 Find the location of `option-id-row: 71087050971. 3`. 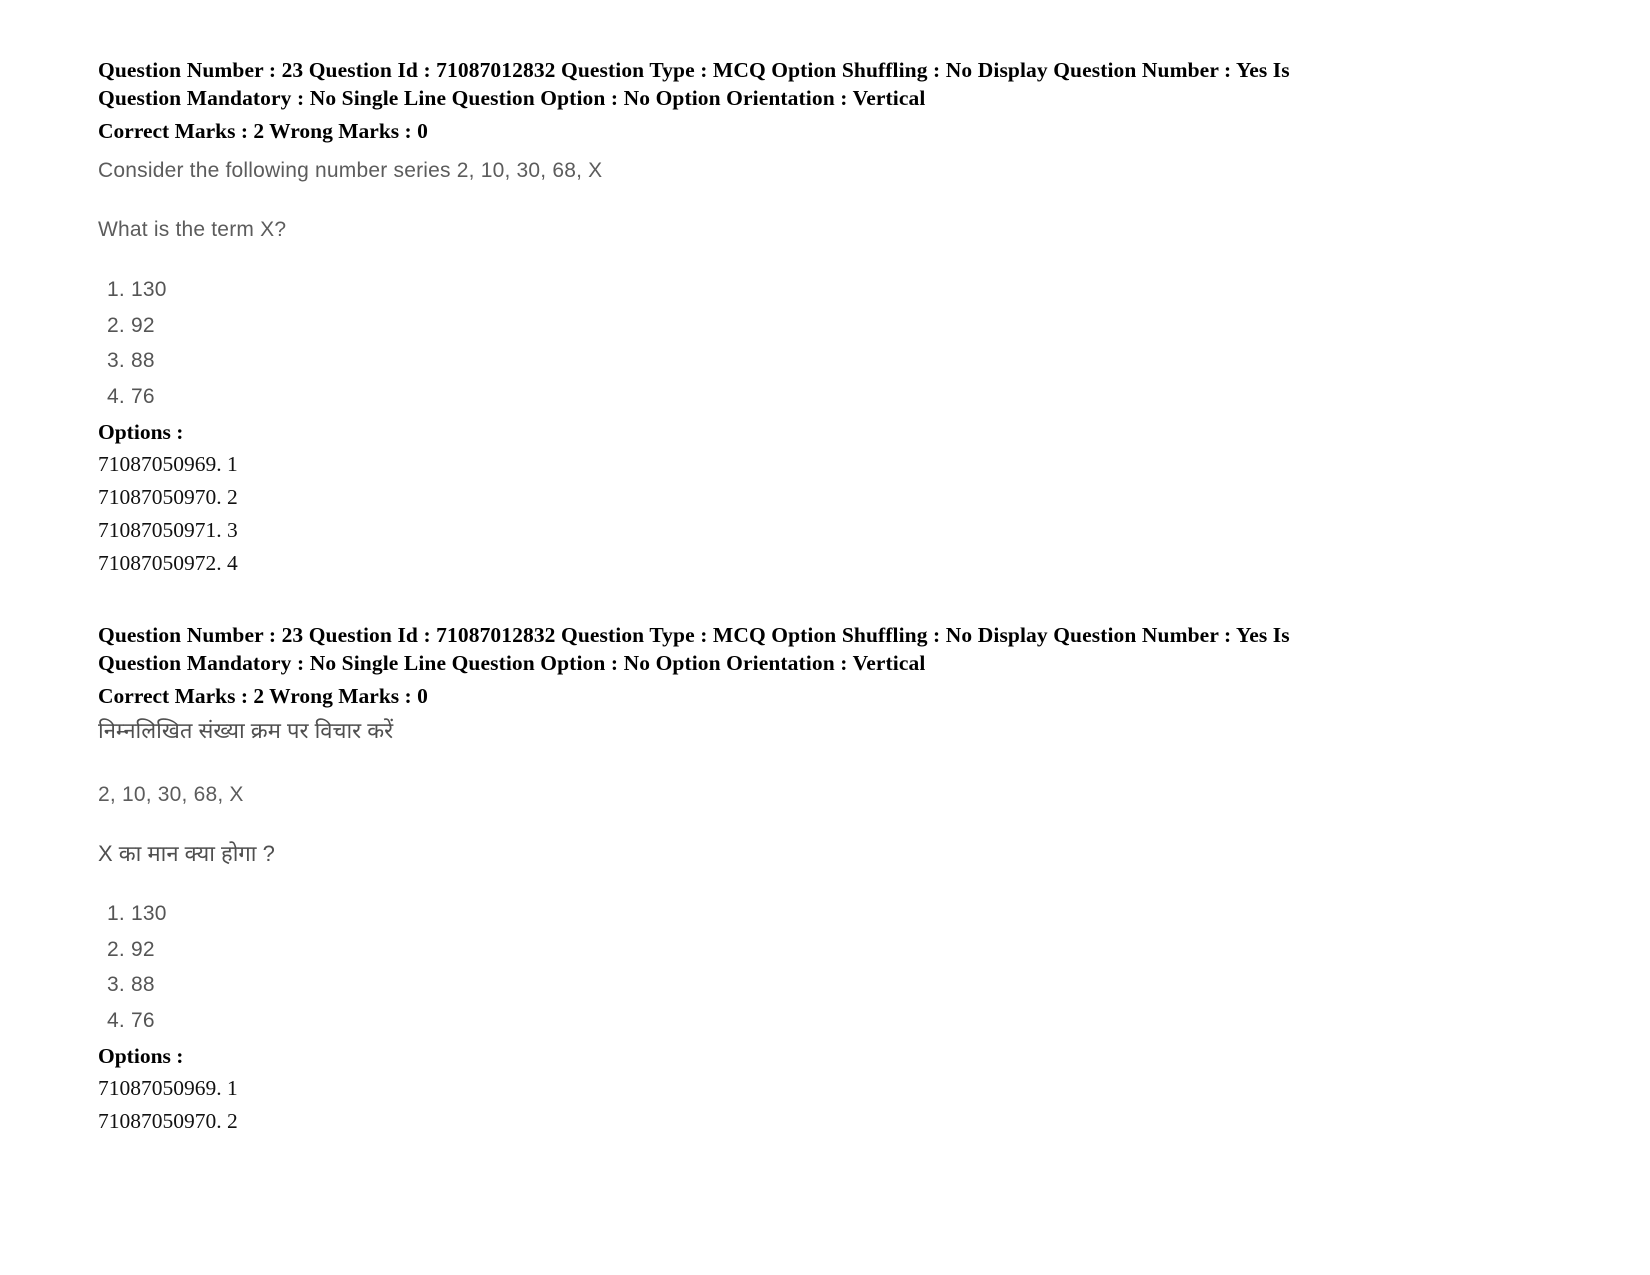

option-id-row: 71087050971. 3 is located at coordinates (168, 530).